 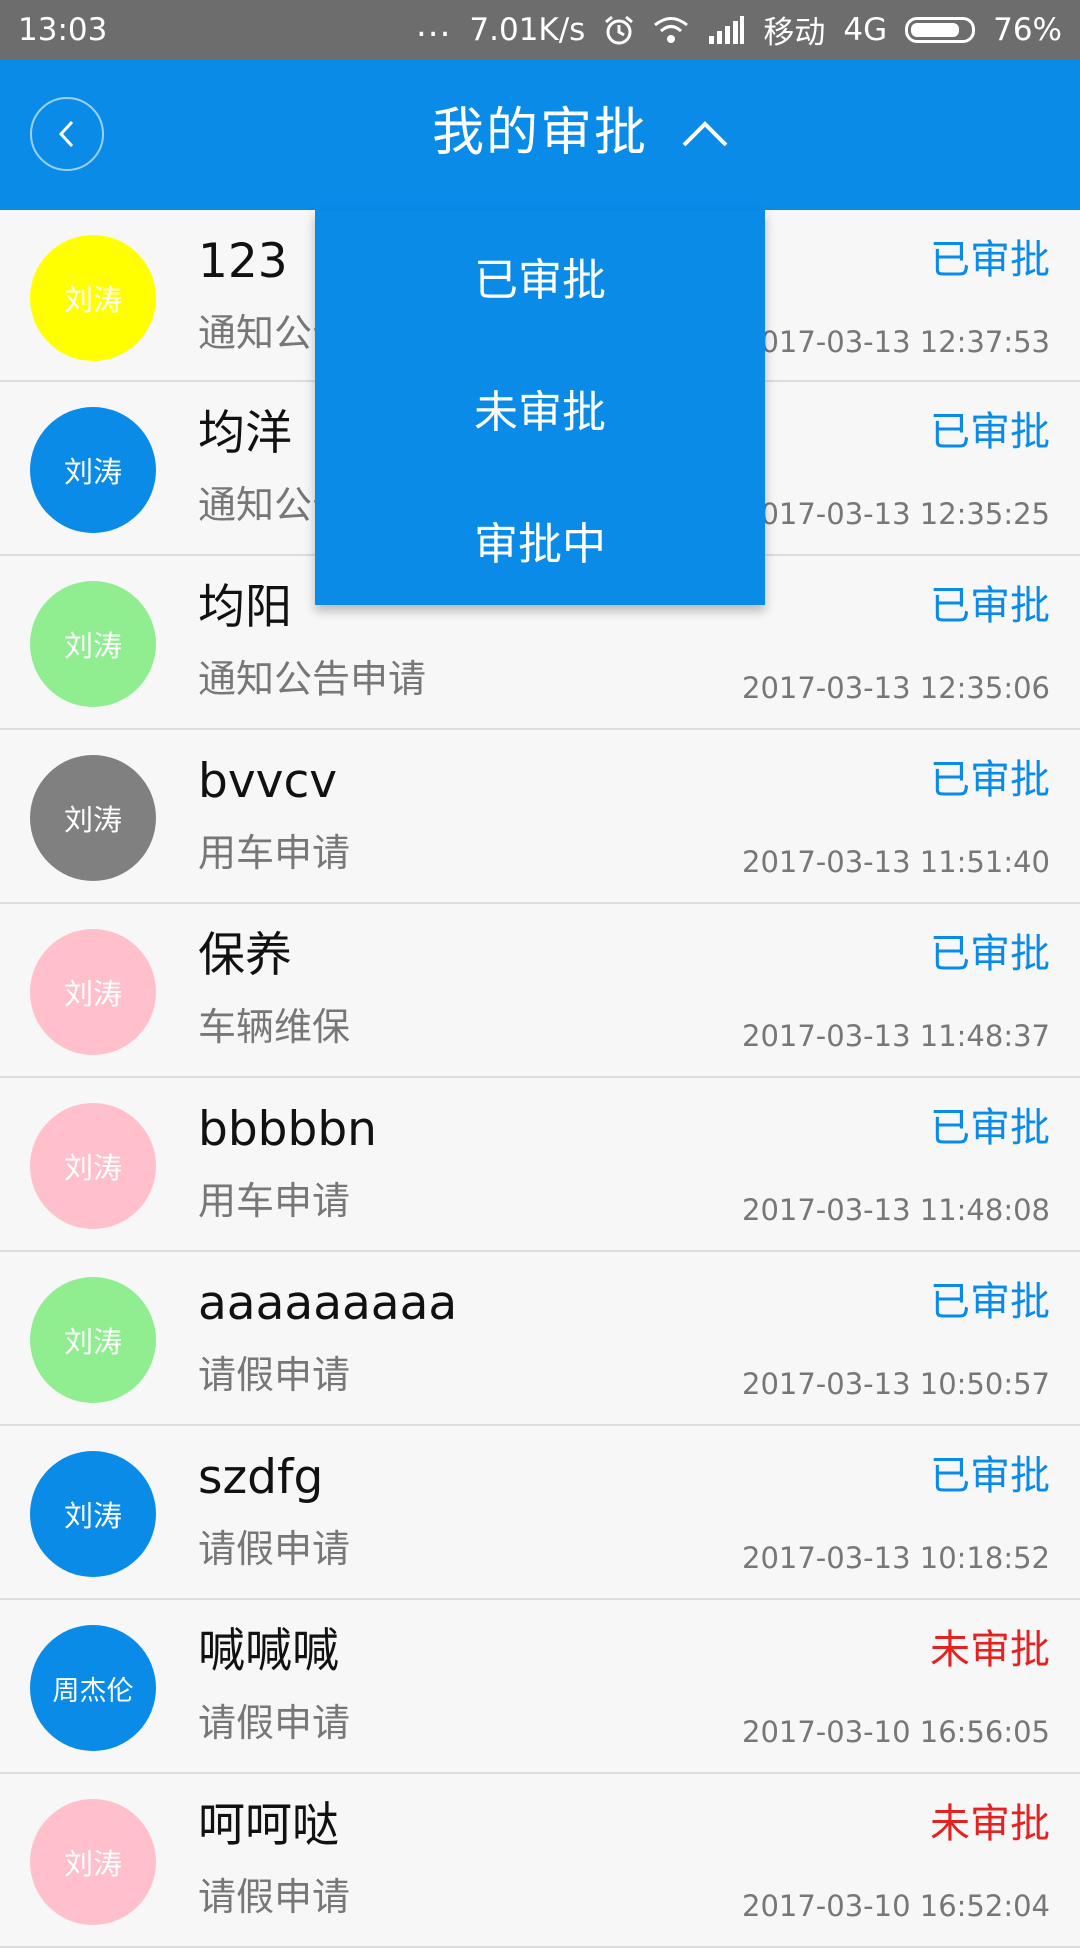 What do you see at coordinates (63, 29) in the screenshot?
I see `status-time: 13:03` at bounding box center [63, 29].